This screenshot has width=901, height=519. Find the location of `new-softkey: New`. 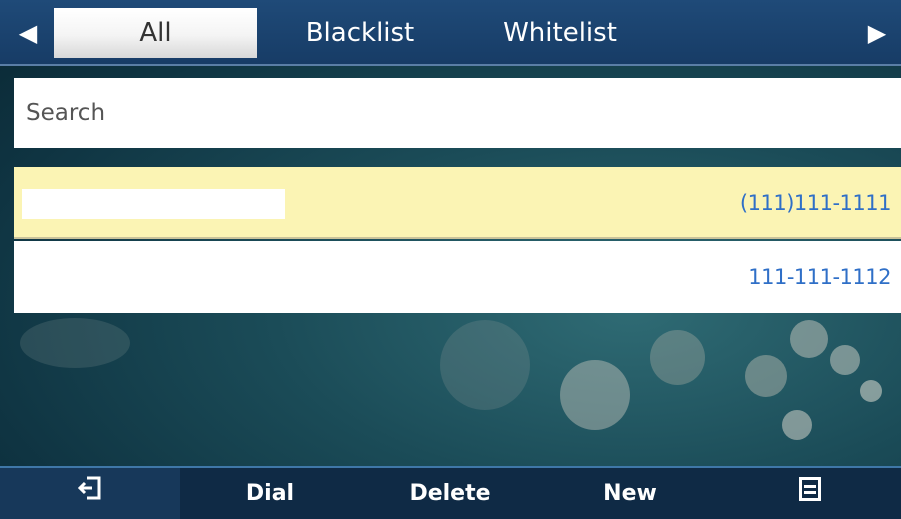

new-softkey: New is located at coordinates (630, 493).